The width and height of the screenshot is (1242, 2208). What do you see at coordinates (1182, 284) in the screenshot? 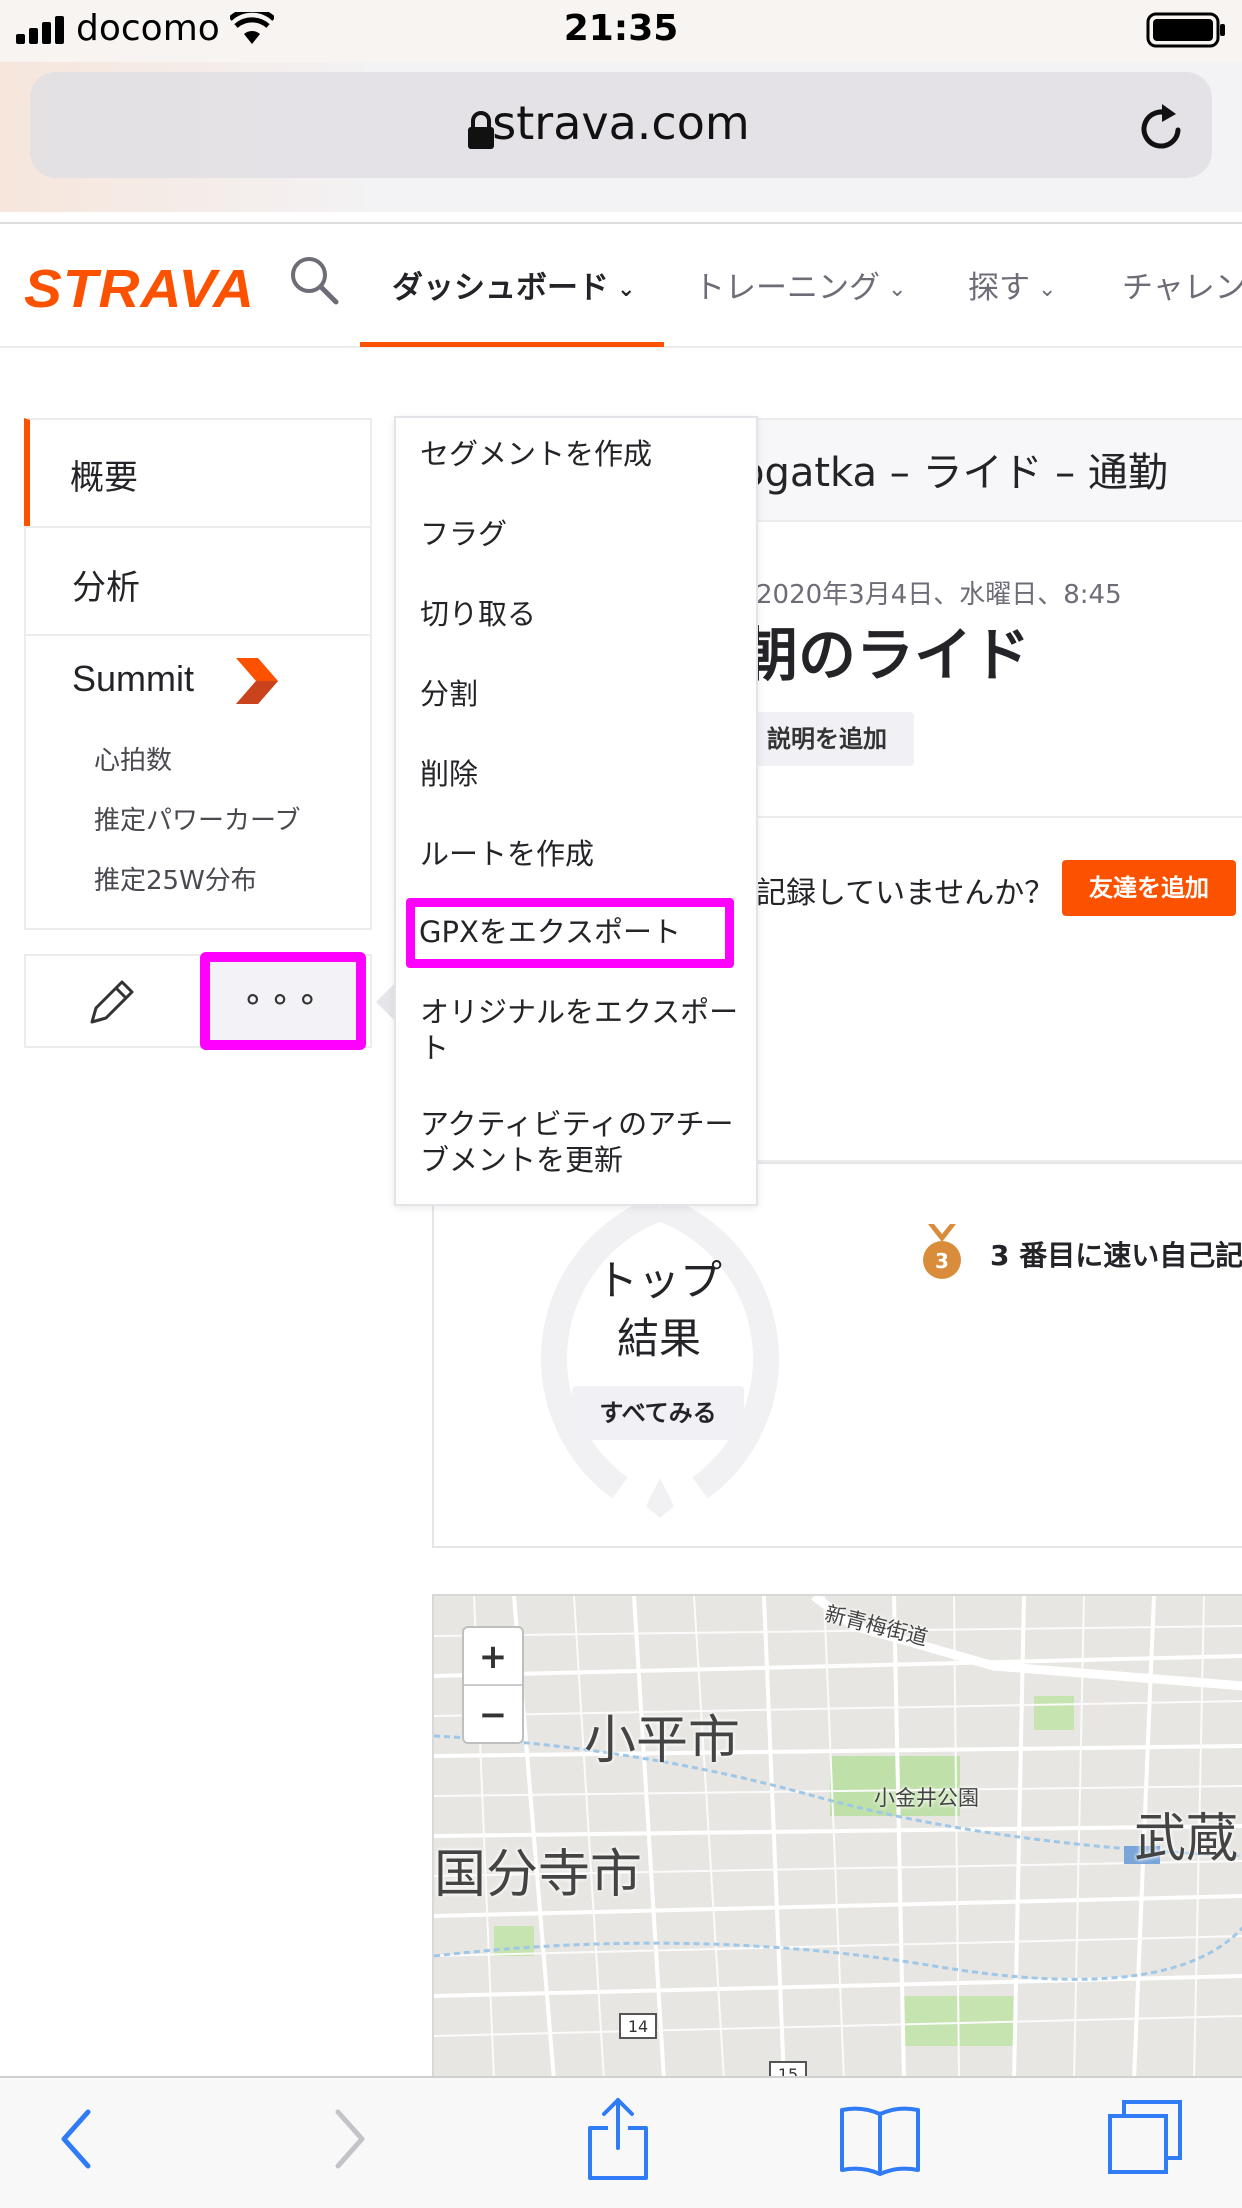
I see `nav-challenges: チャレン` at bounding box center [1182, 284].